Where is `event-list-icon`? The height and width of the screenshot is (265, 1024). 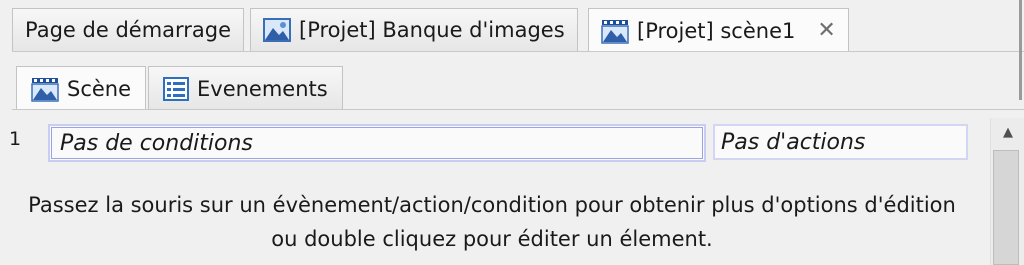 event-list-icon is located at coordinates (176, 88).